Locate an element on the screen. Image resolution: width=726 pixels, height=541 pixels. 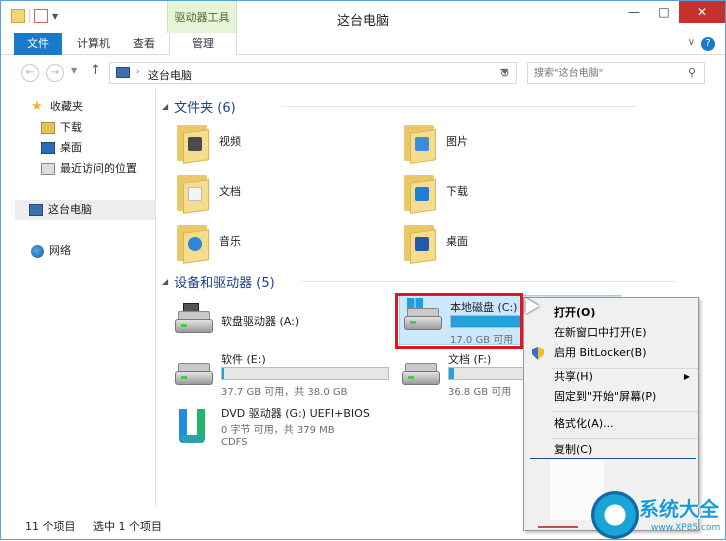
nav-label: 桌面 is located at coordinates (71, 147).